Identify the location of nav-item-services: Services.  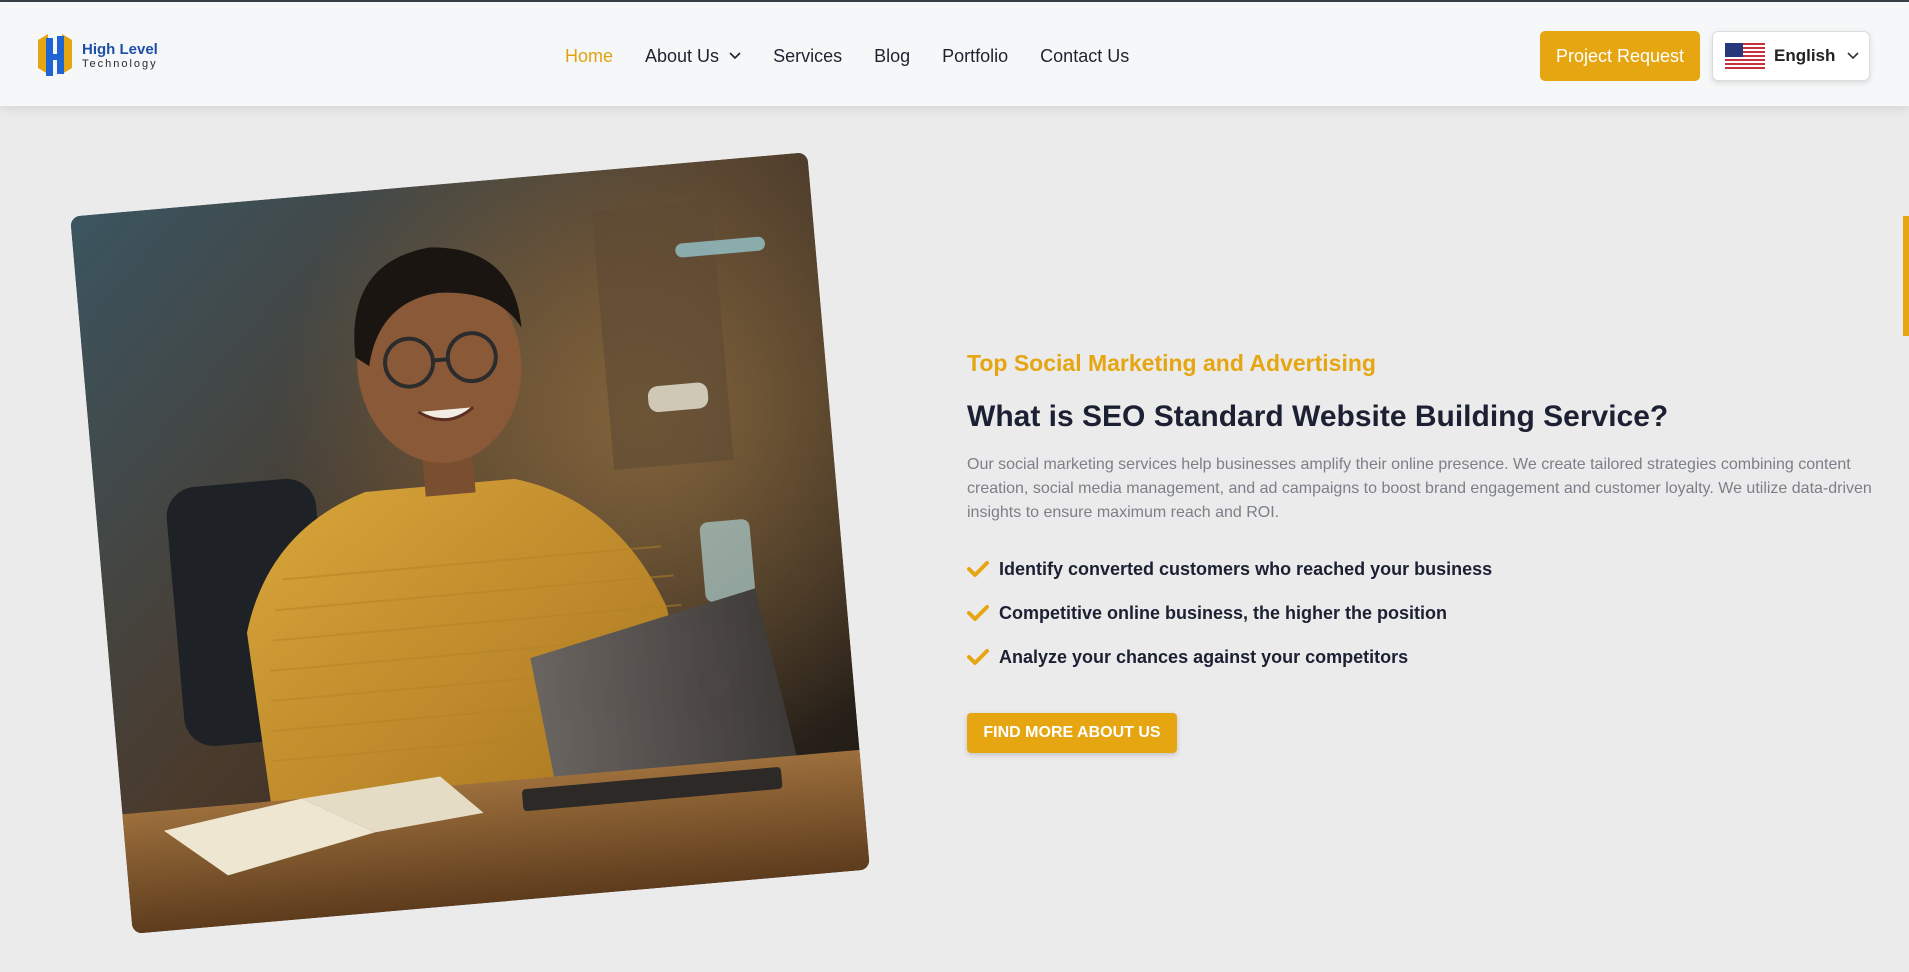
(807, 56).